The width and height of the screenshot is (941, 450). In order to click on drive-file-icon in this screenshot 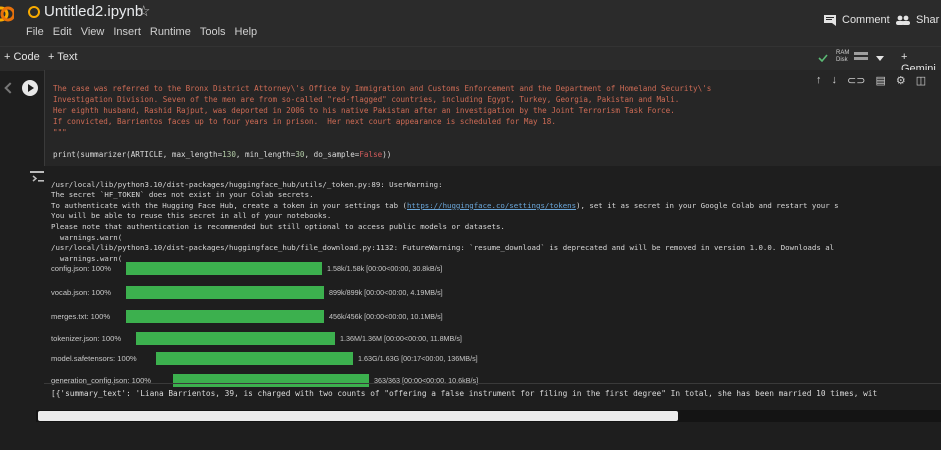, I will do `click(34, 12)`.